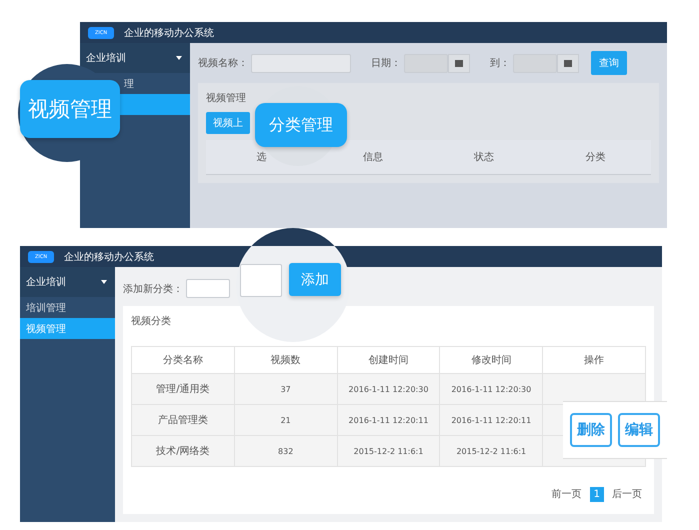  What do you see at coordinates (372, 157) in the screenshot?
I see `column-header: 信息` at bounding box center [372, 157].